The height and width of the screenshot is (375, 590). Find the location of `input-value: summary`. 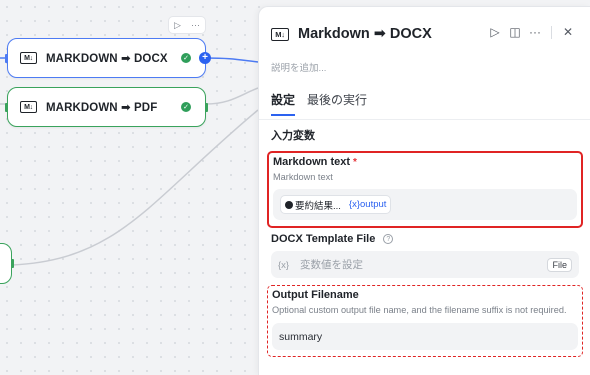

input-value: summary is located at coordinates (301, 336).